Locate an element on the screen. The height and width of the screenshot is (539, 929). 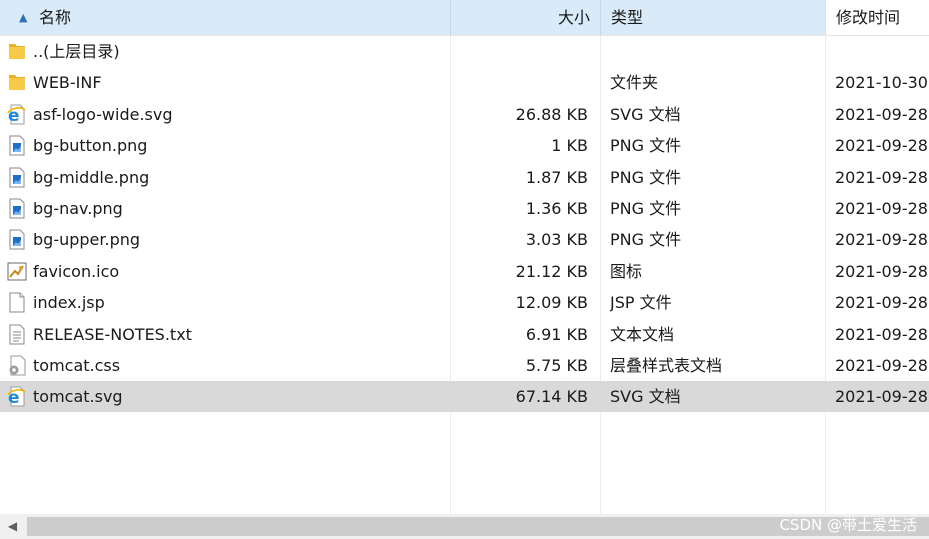
file-name: asf-logo-wide.svg is located at coordinates (103, 114).